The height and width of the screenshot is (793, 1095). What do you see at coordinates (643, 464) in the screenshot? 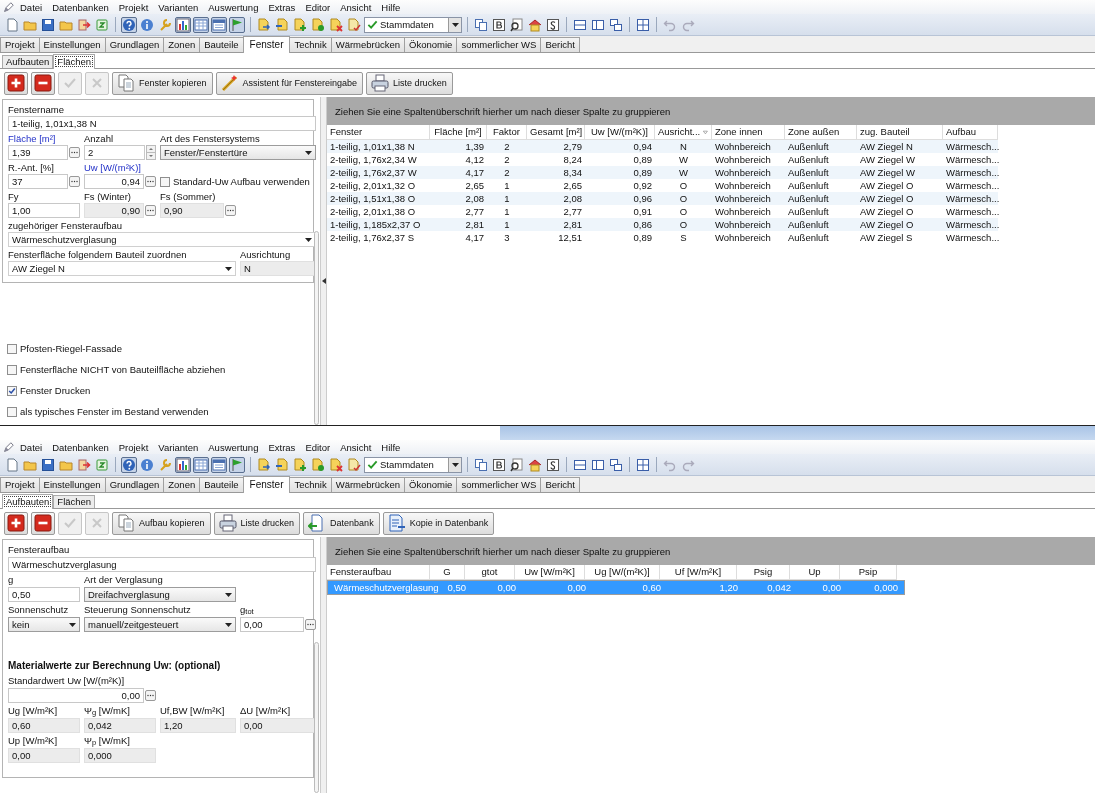
I see `grid-icon` at bounding box center [643, 464].